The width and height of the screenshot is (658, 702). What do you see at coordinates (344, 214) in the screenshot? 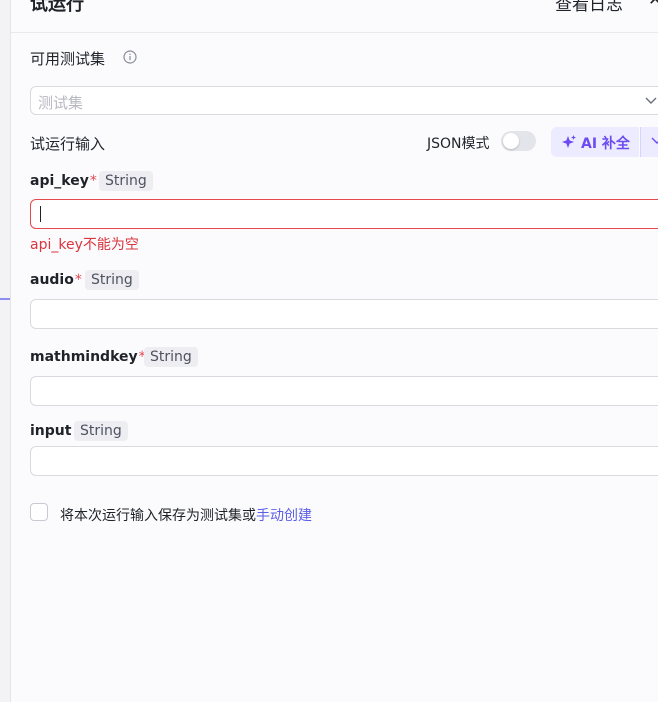
I see `api-key-input` at bounding box center [344, 214].